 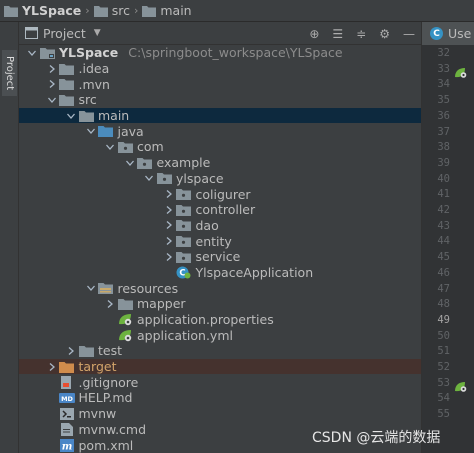 What do you see at coordinates (220, 53) in the screenshot?
I see `tree-item-ylspace: YLSpace C:\springboot_workspace\YLSpace` at bounding box center [220, 53].